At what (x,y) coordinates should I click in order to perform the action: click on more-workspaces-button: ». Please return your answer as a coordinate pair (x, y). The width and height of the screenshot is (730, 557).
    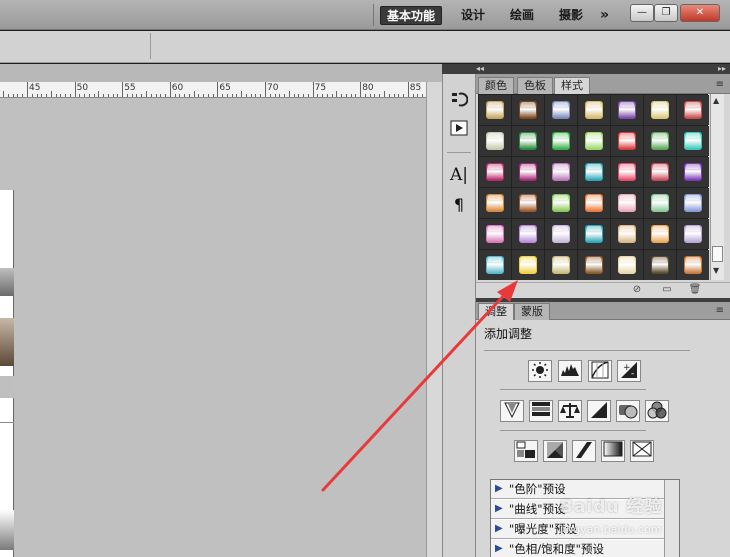
    Looking at the image, I should click on (604, 15).